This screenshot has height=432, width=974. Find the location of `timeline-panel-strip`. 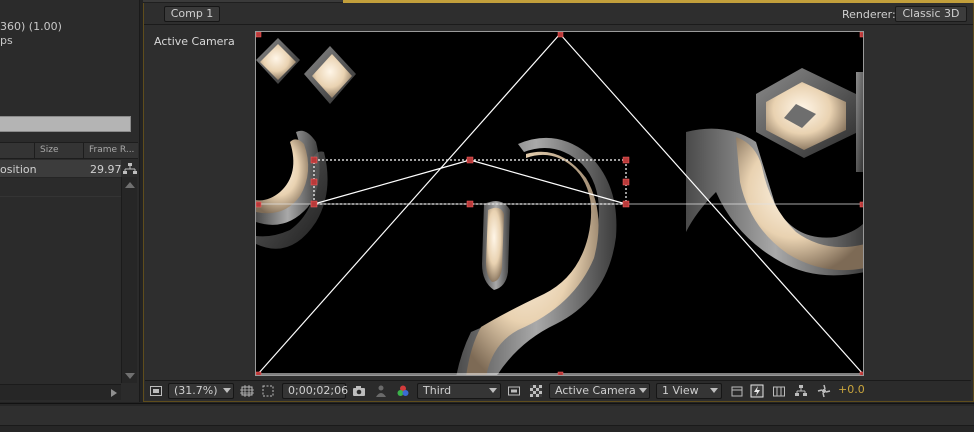

timeline-panel-strip is located at coordinates (487, 417).